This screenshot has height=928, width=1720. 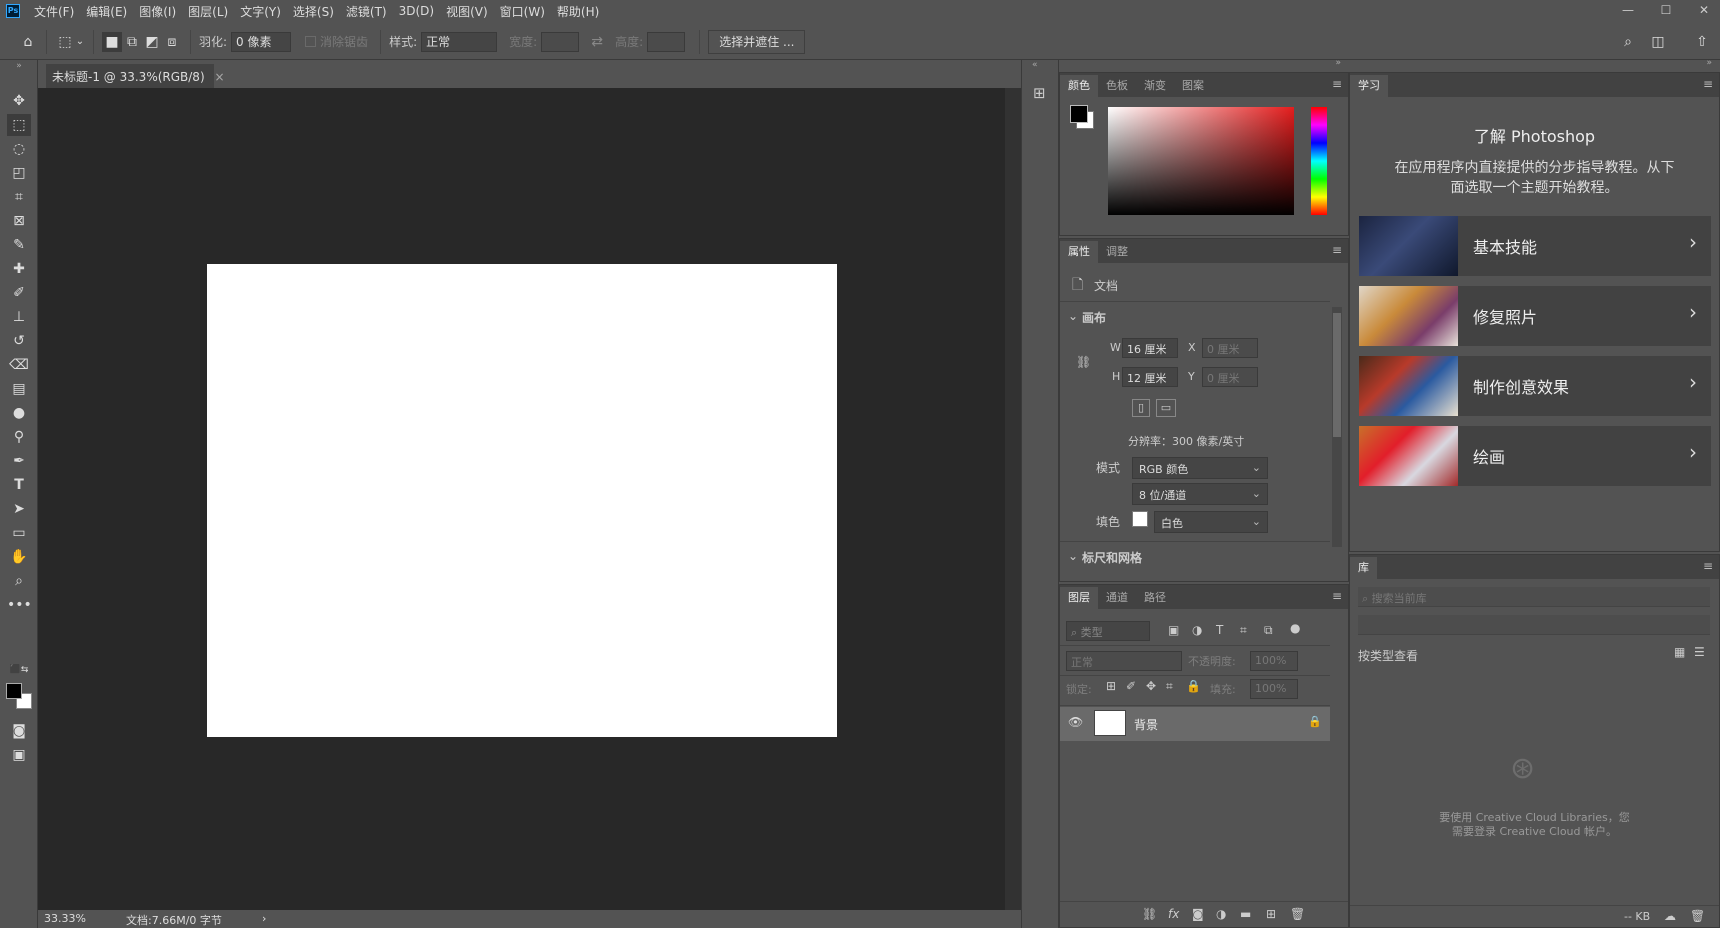 I want to click on bit-depth-select: 8 位/通道, so click(x=1200, y=494).